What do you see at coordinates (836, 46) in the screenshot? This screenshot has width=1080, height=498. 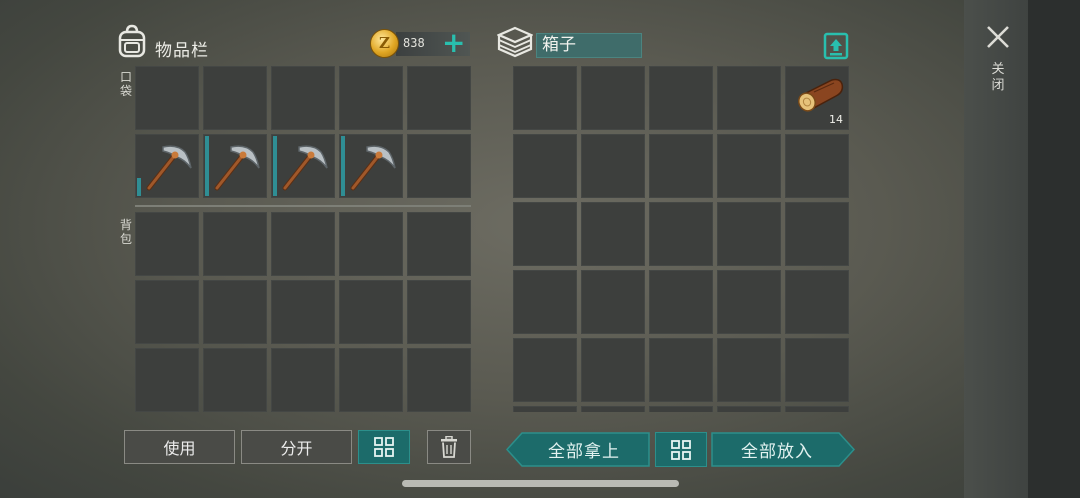 I see `upload-icon` at bounding box center [836, 46].